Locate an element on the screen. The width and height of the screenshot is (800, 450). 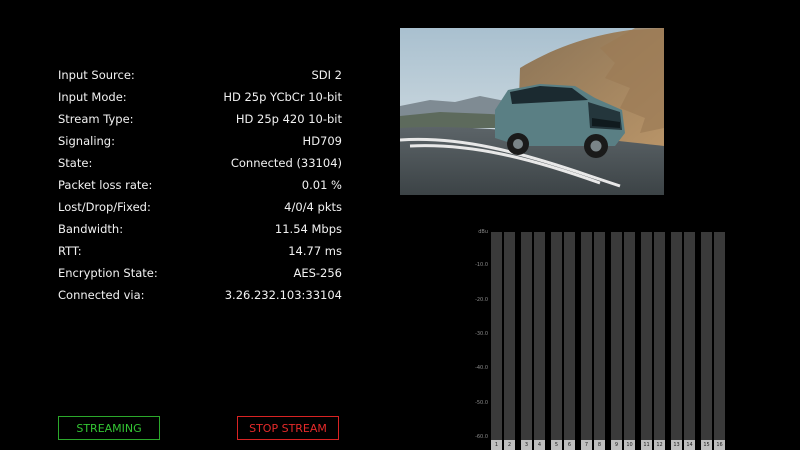
meter-scale-label: -30.0 is located at coordinates (481, 334).